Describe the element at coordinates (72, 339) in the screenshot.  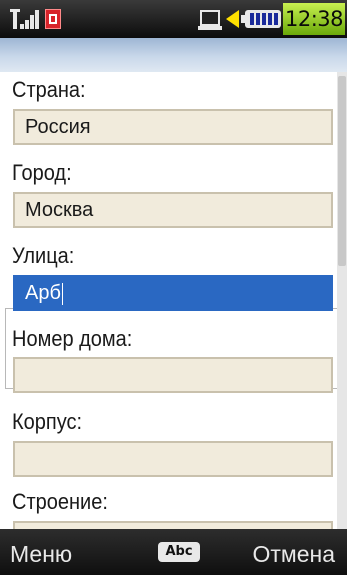
I see `house-number-label: Номер дома:` at that location.